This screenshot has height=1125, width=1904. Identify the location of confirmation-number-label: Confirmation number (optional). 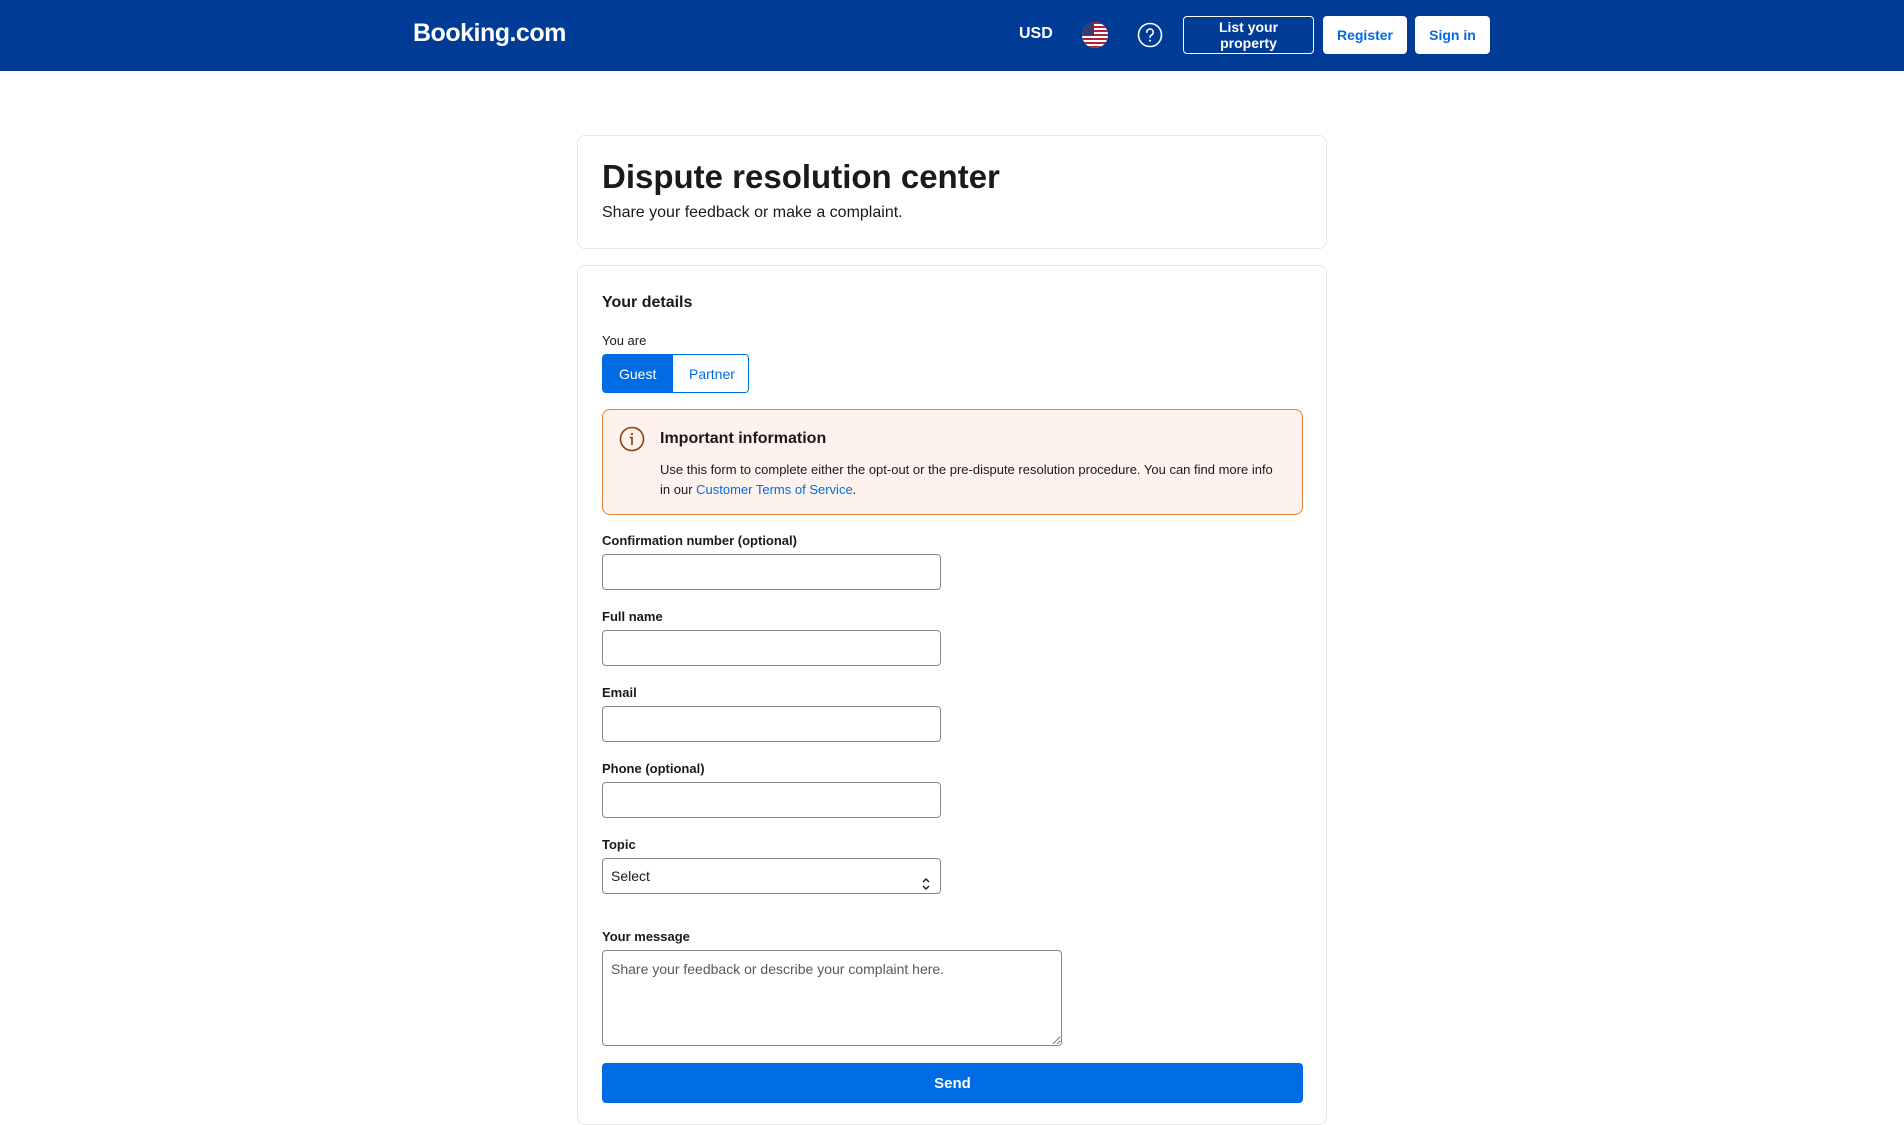
(699, 540).